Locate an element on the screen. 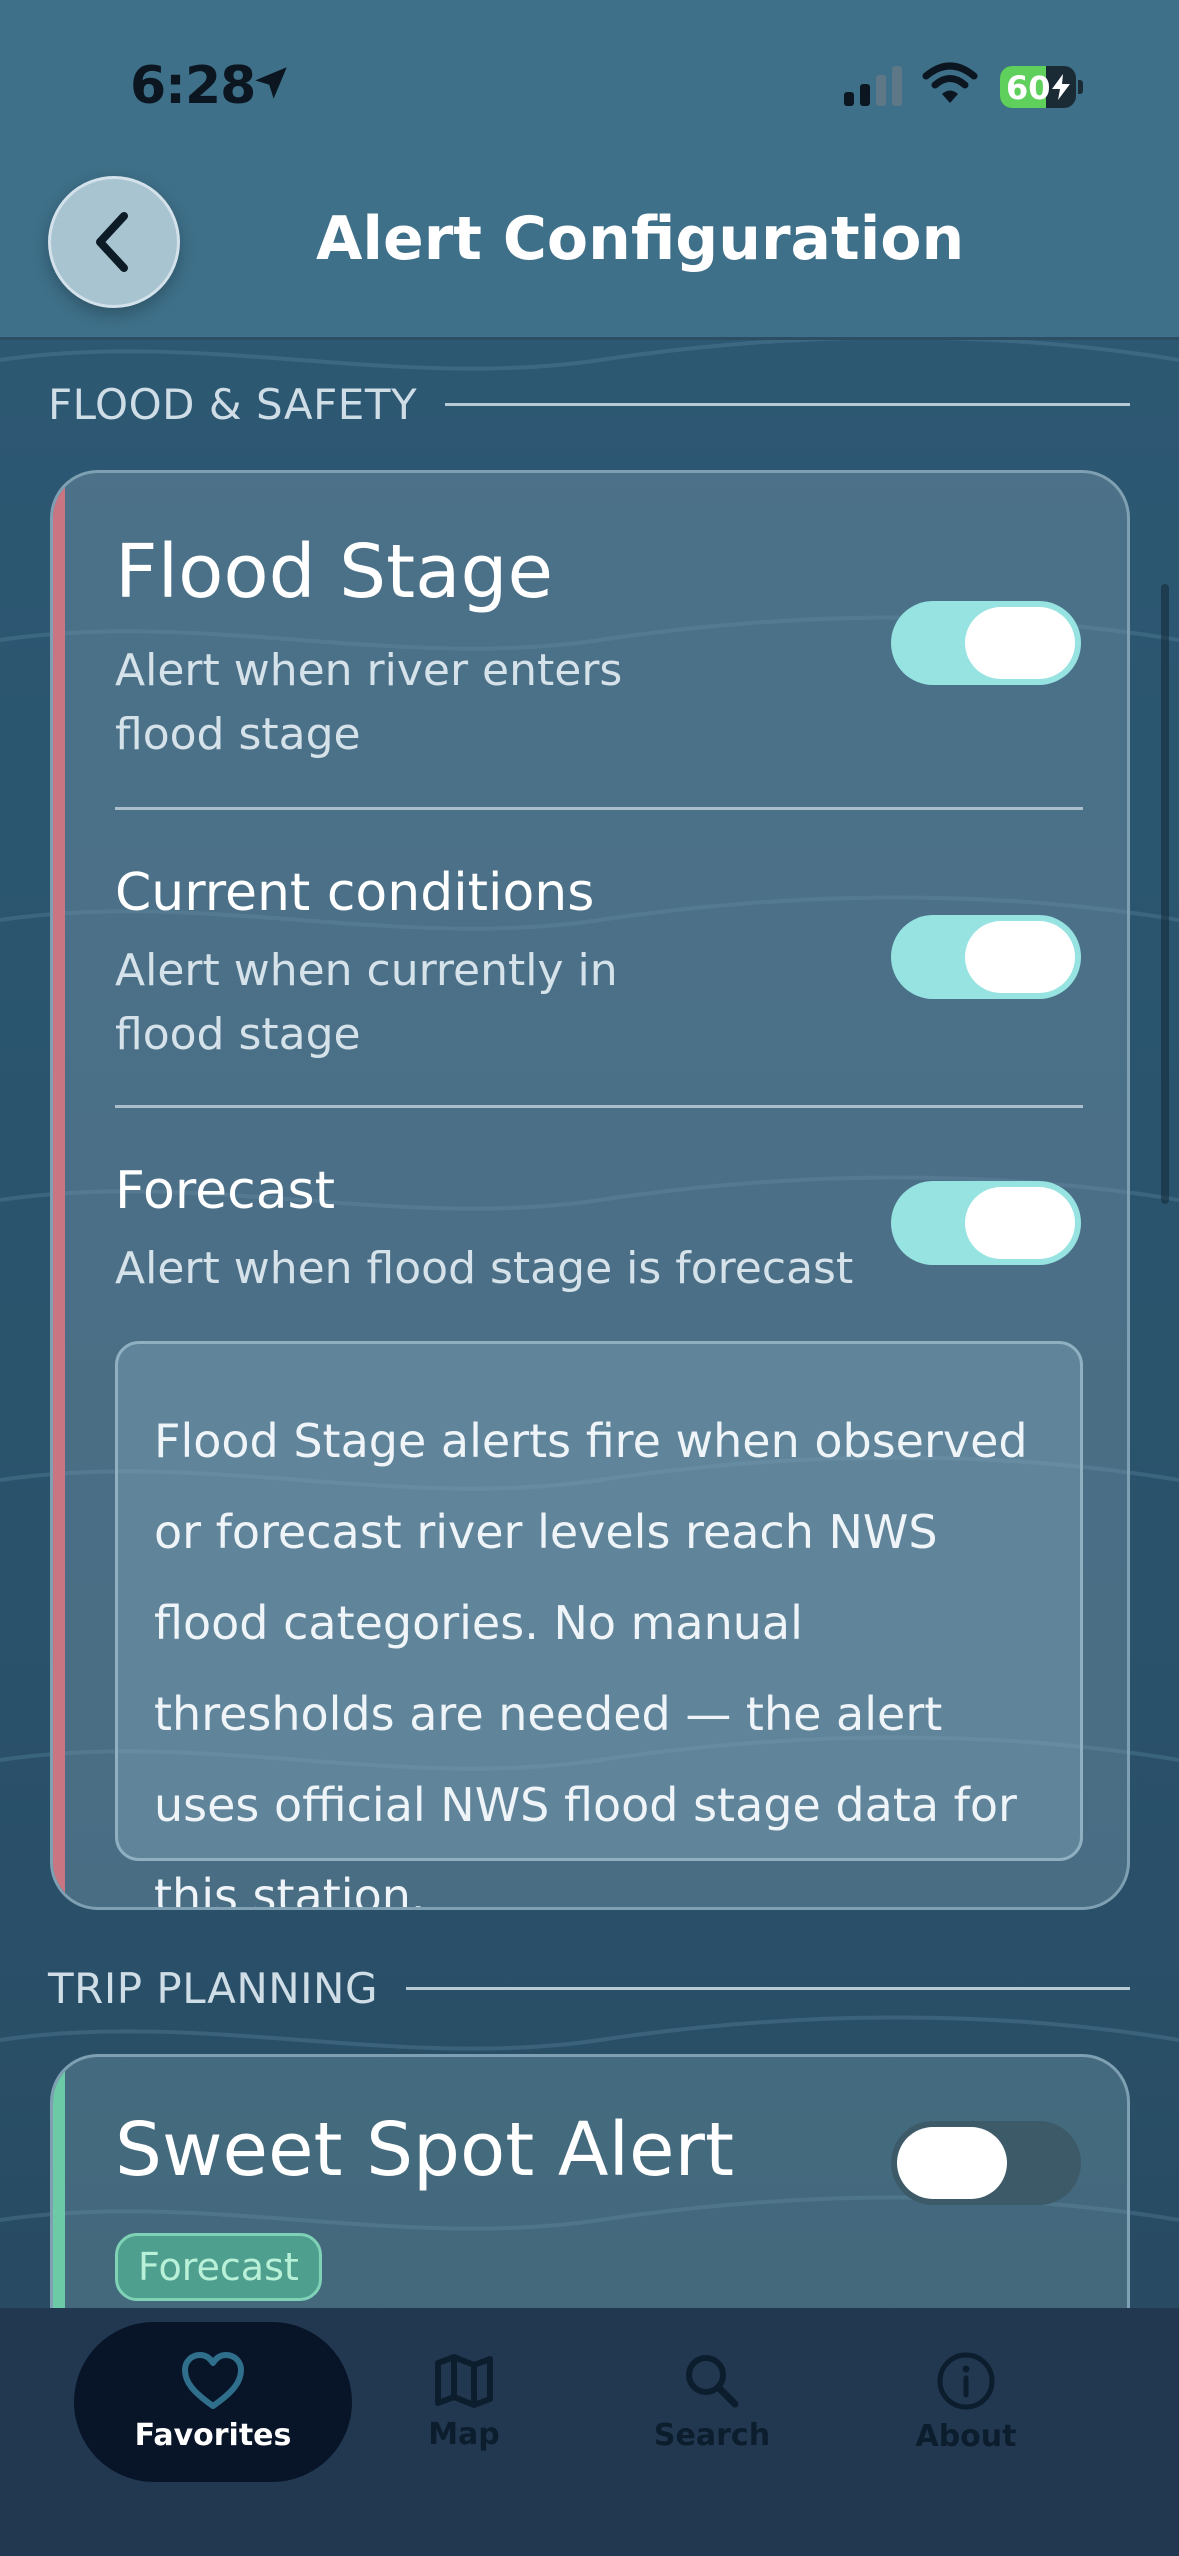 The width and height of the screenshot is (1179, 2556). info-icon is located at coordinates (966, 2380).